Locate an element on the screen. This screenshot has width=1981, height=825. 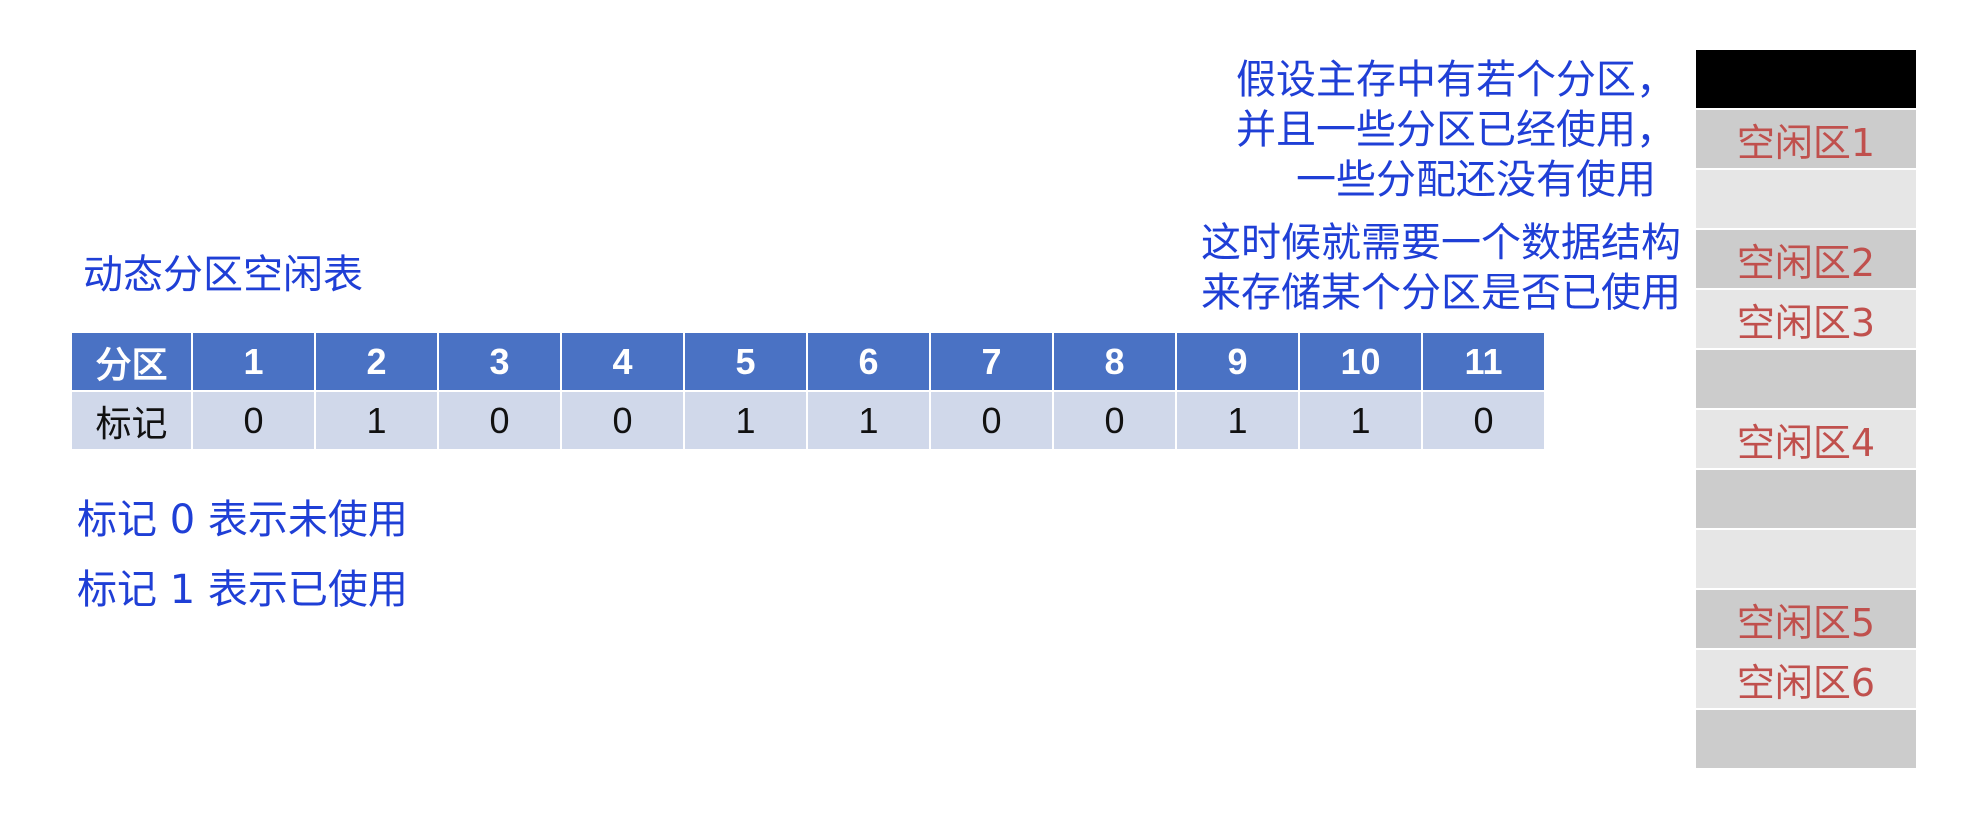
need-line: 这时候就需要一个数据结构 is located at coordinates (1441, 243).